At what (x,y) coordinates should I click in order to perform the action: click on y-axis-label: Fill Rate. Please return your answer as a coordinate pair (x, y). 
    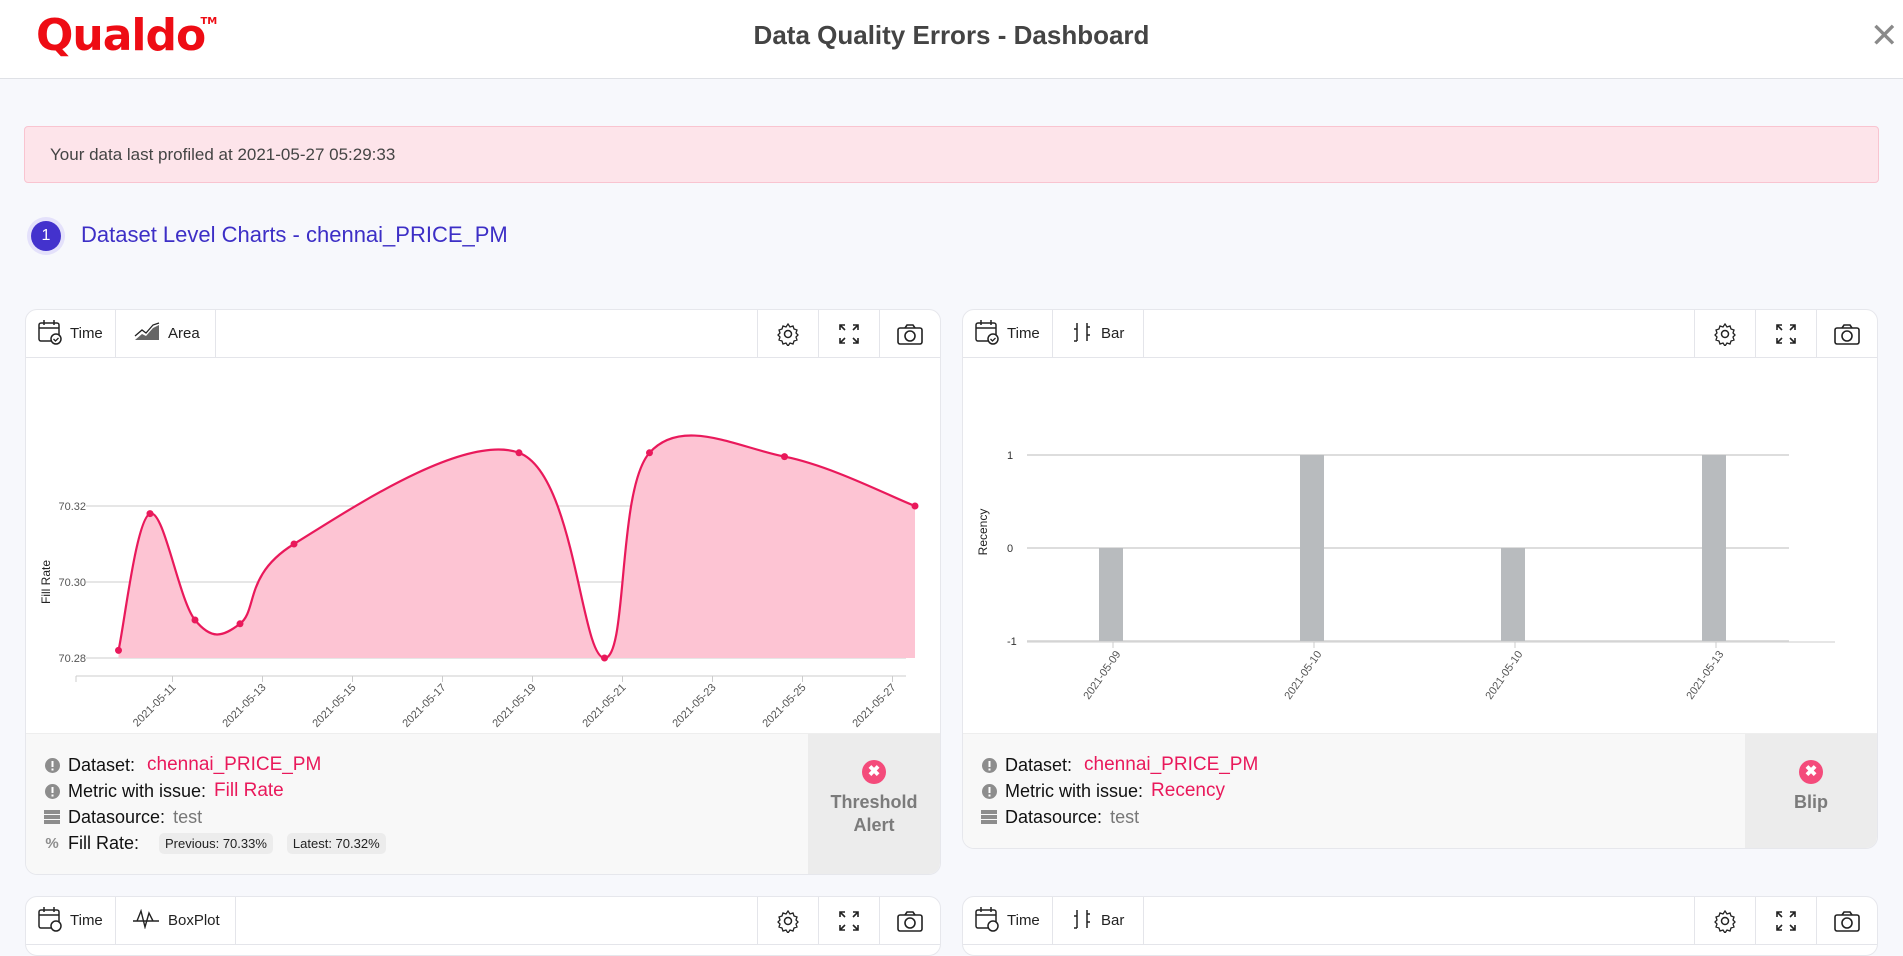
    Looking at the image, I should click on (46, 582).